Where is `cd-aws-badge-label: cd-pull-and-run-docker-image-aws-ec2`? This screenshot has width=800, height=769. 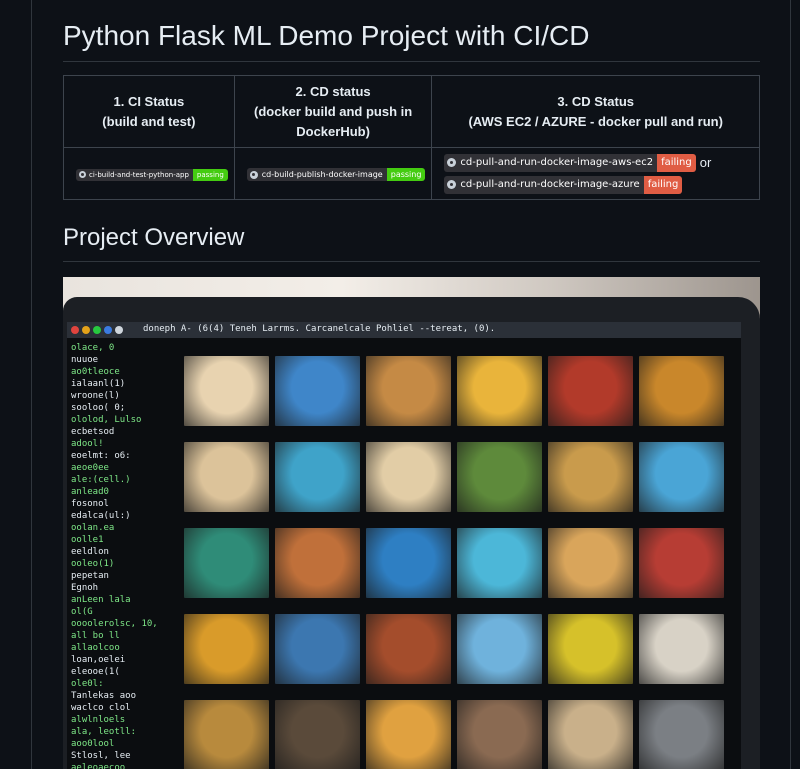
cd-aws-badge-label: cd-pull-and-run-docker-image-aws-ec2 is located at coordinates (557, 162).